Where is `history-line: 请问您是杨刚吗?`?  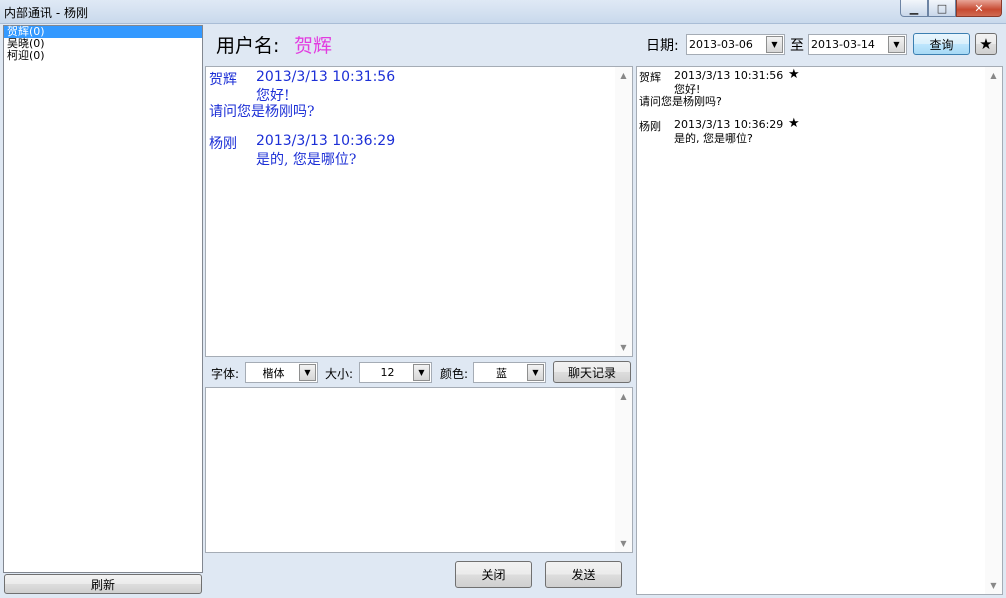 history-line: 请问您是杨刚吗? is located at coordinates (680, 101).